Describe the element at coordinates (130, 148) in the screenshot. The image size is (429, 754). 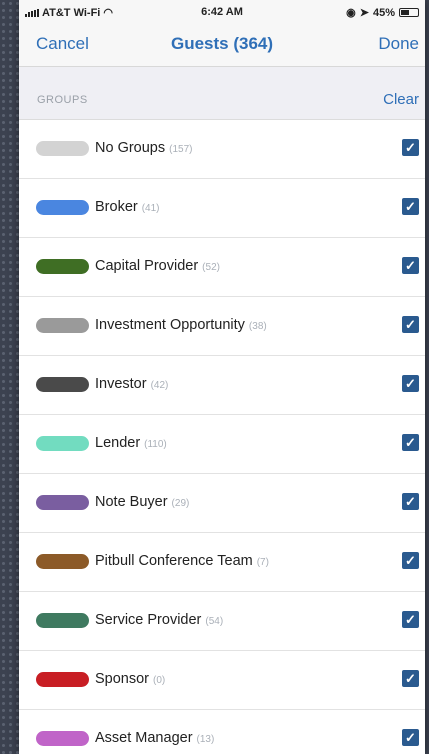
I see `group-name: No Groups` at that location.